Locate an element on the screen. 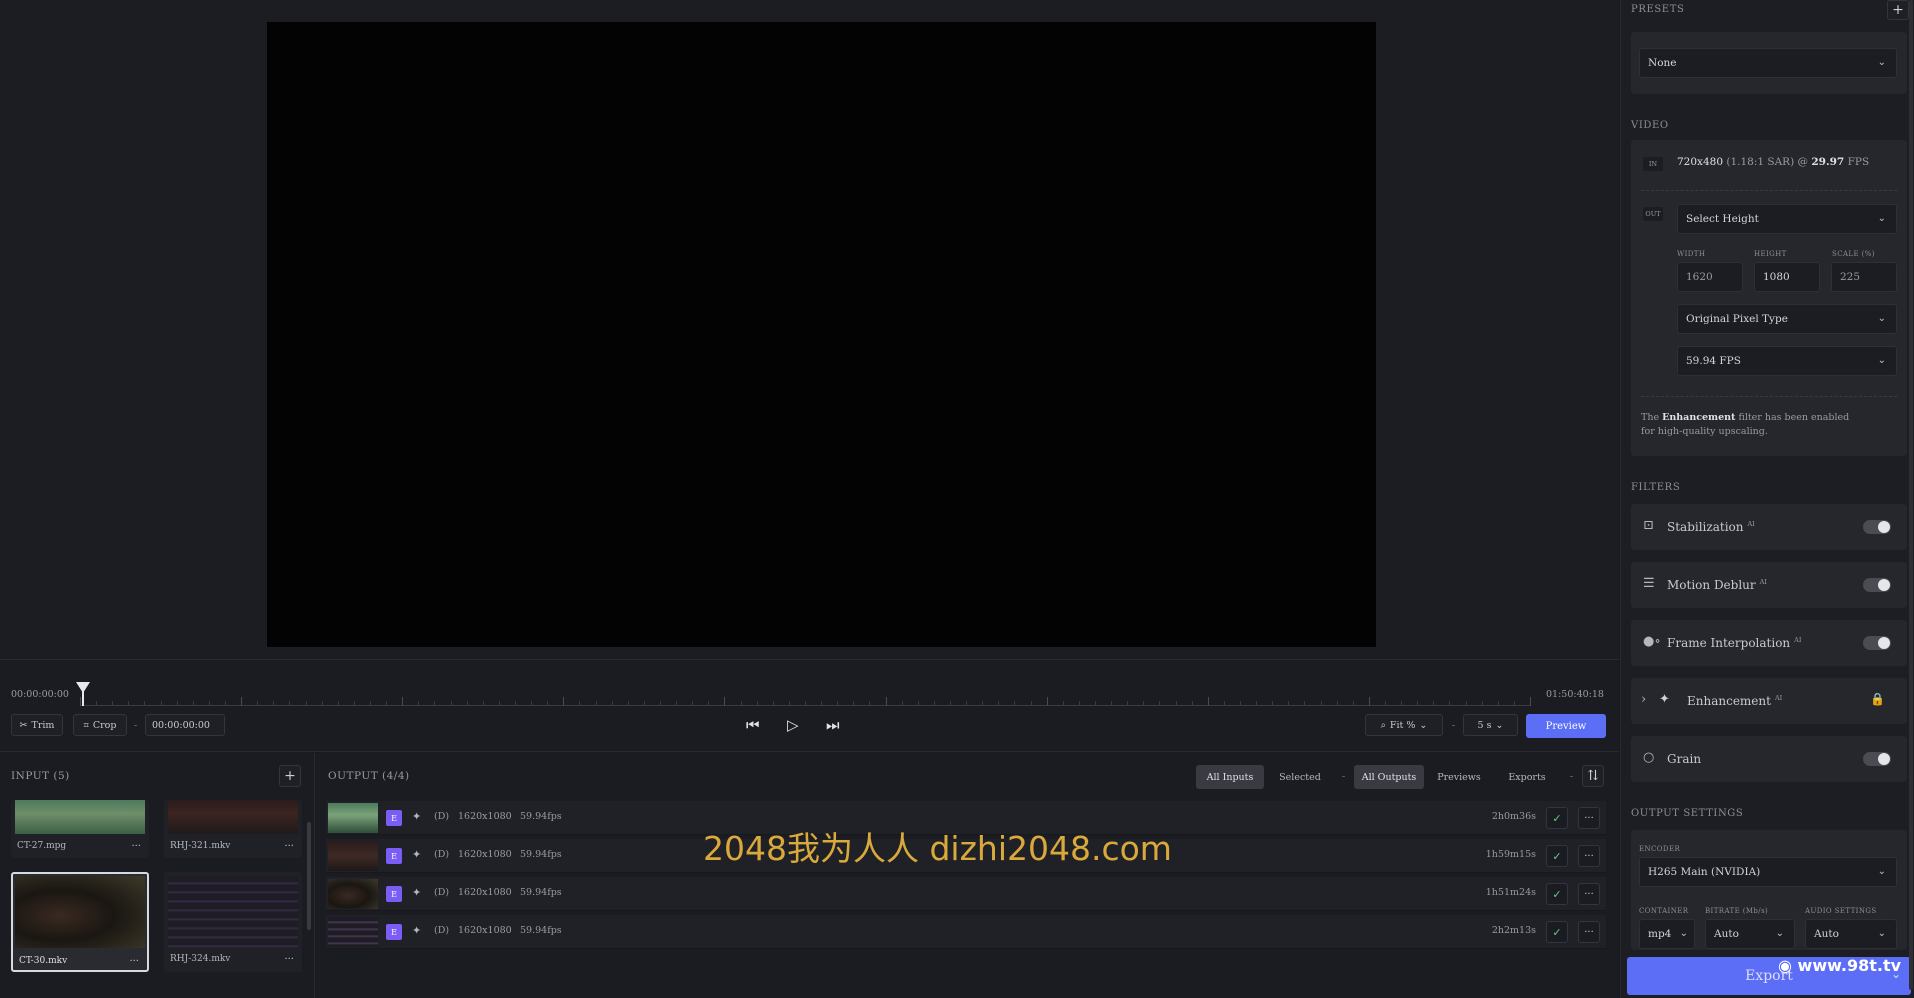 Image resolution: width=1914 pixels, height=998 pixels. filter-selected: Selected is located at coordinates (1300, 777).